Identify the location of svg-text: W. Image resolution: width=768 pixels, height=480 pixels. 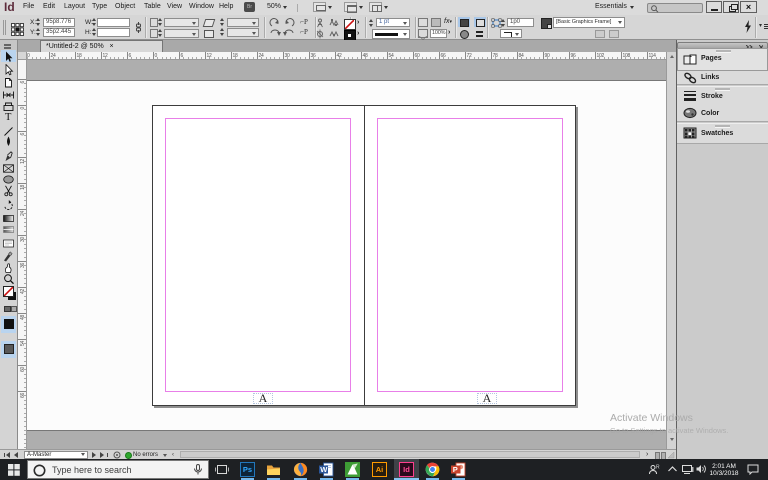
(324, 469).